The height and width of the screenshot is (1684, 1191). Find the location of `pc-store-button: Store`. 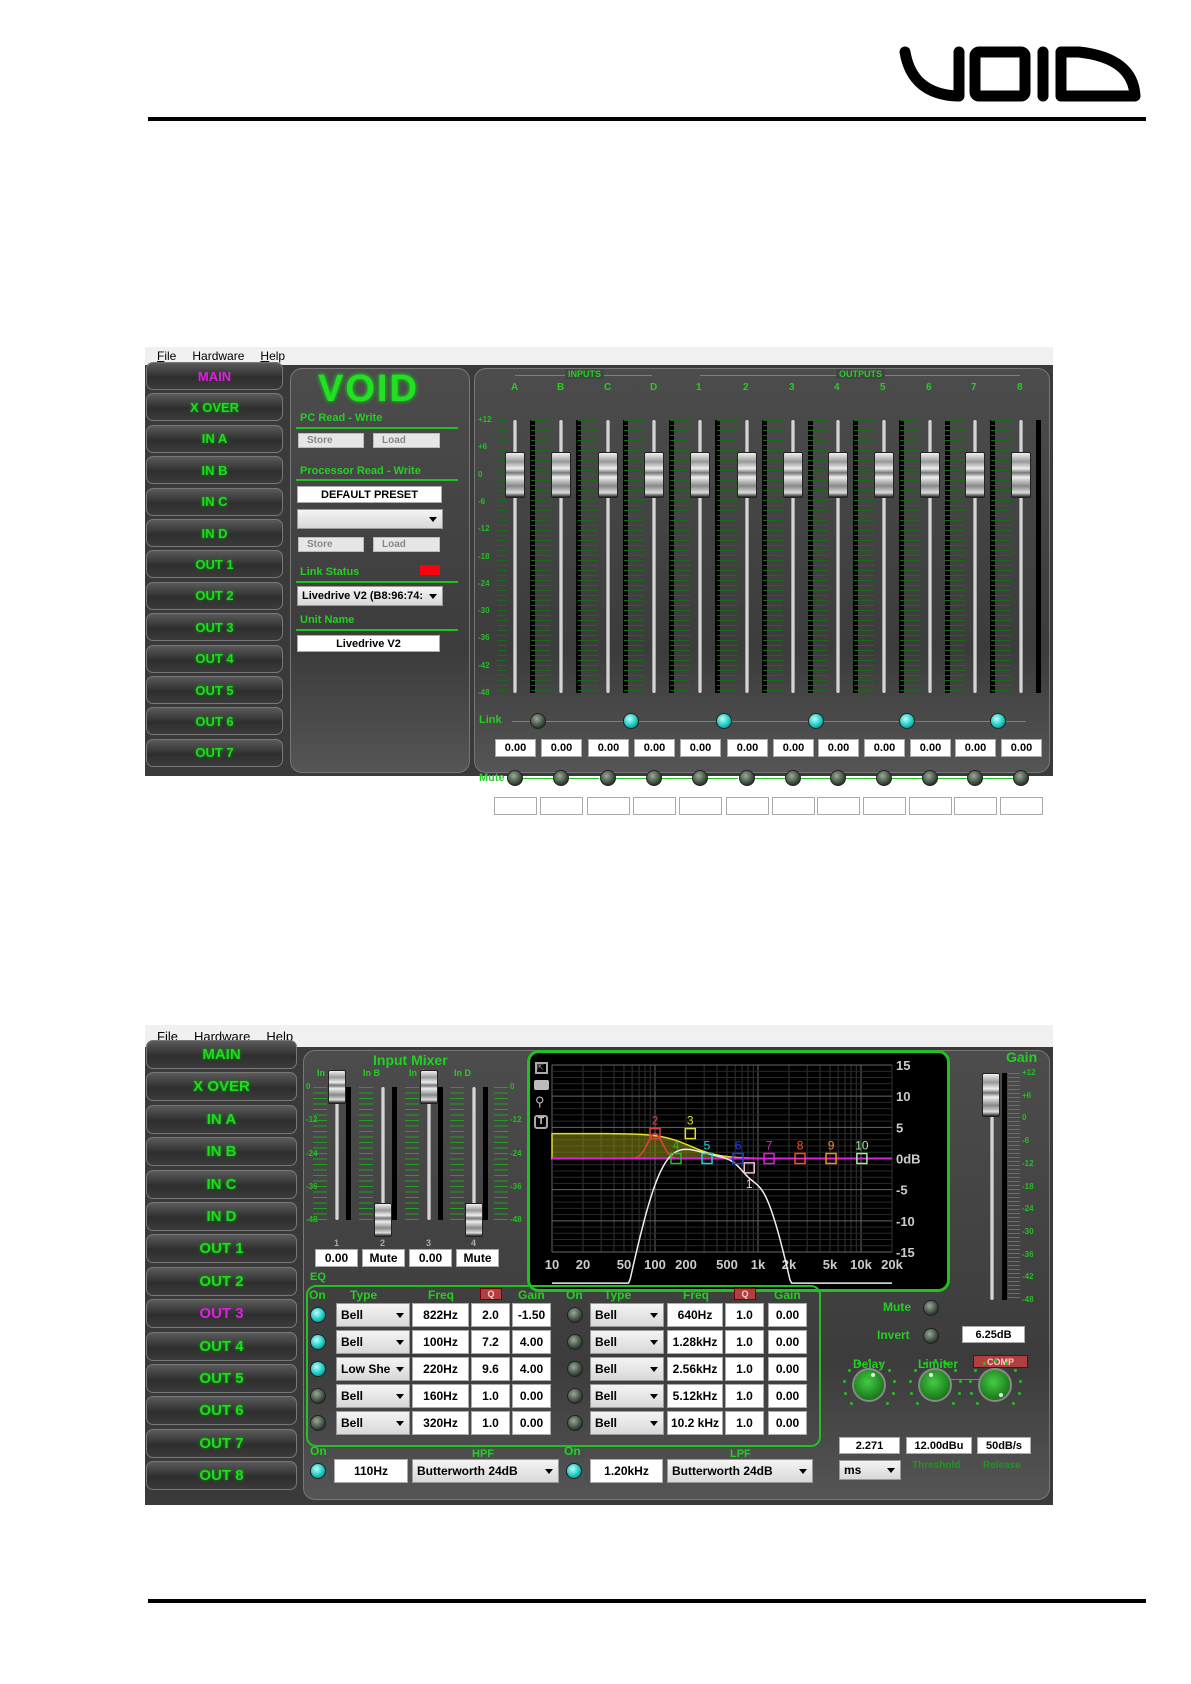

pc-store-button: Store is located at coordinates (331, 440).